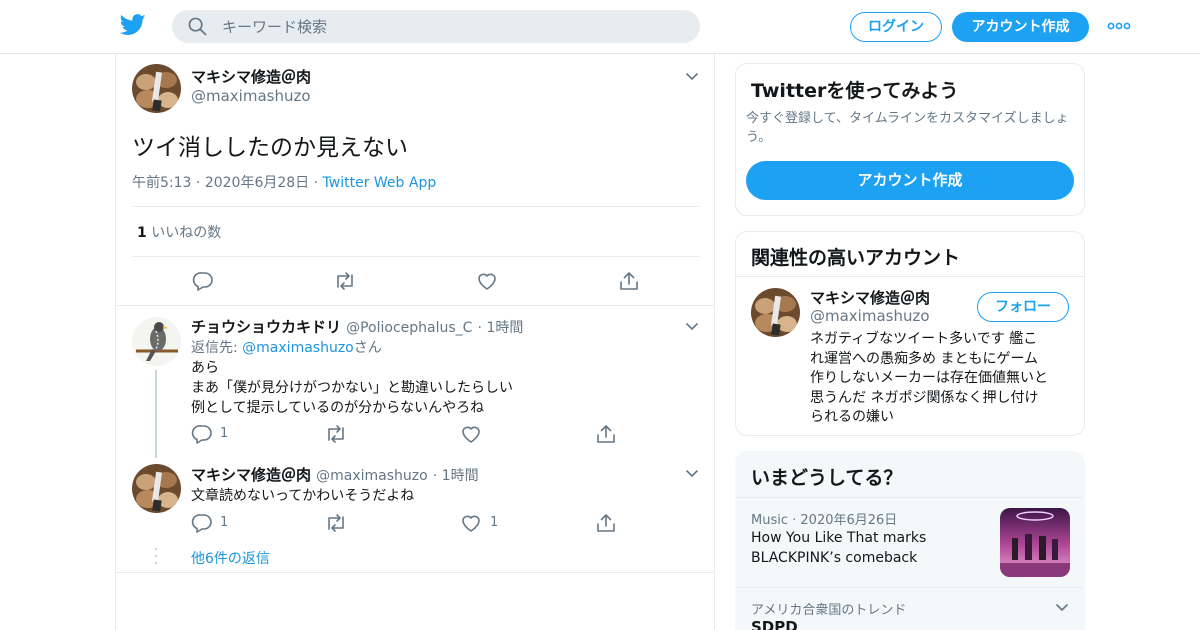 The height and width of the screenshot is (630, 1200). I want to click on twitter-bird-icon, so click(133, 25).